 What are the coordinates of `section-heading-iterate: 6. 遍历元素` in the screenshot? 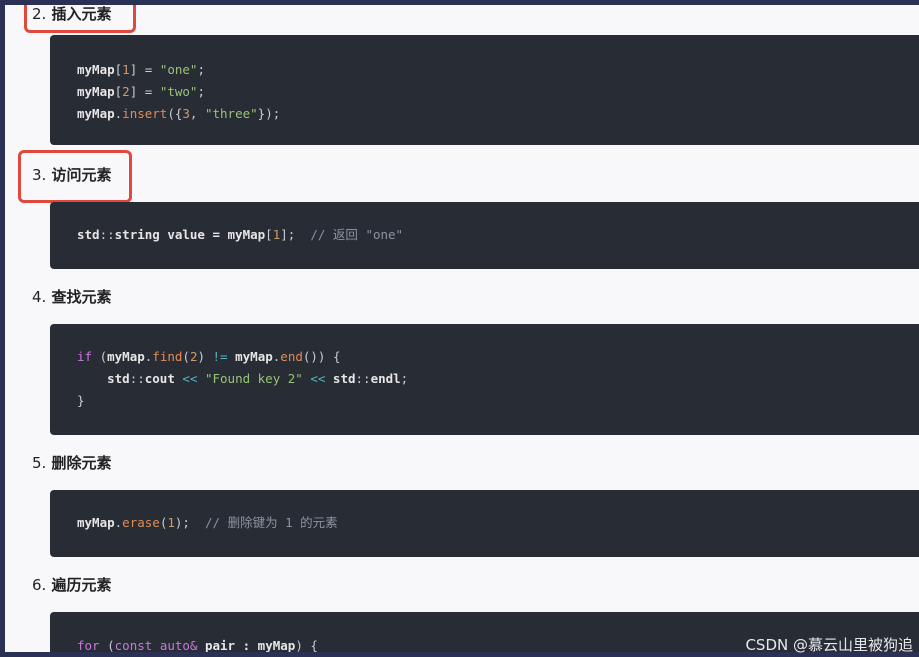 It's located at (72, 585).